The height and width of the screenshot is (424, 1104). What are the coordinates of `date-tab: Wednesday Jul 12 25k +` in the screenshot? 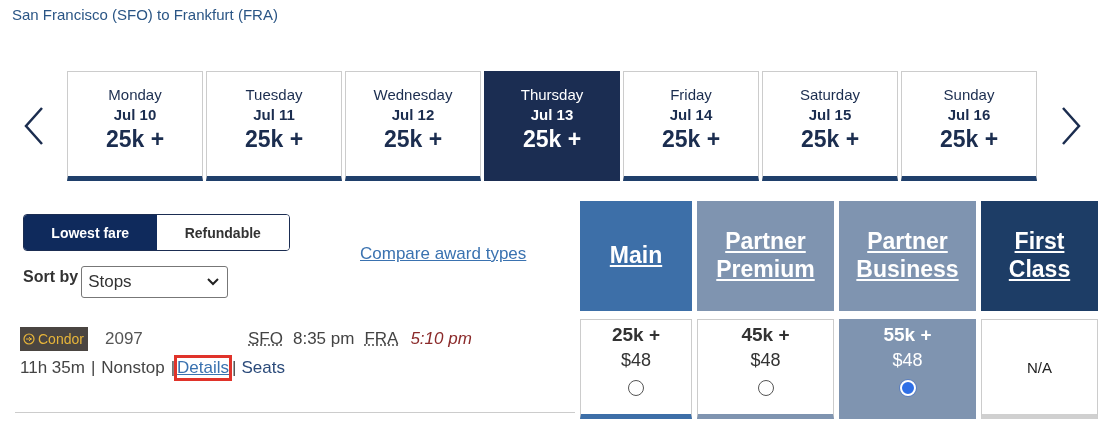 It's located at (413, 126).